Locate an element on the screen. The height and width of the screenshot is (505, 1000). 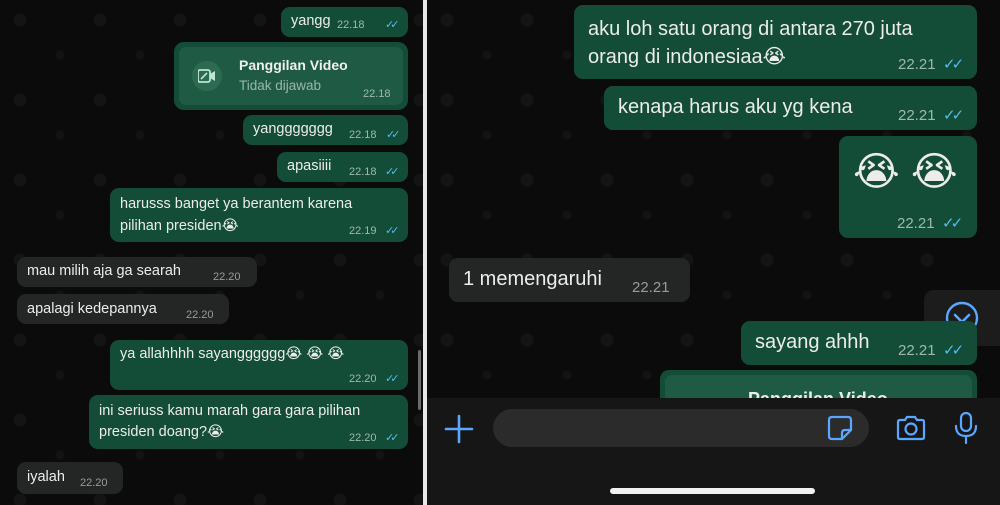
message-bubble-out: ya allahhhh sayangggggg😭 😭 😭 22.20 ✓✓ is located at coordinates (259, 365).